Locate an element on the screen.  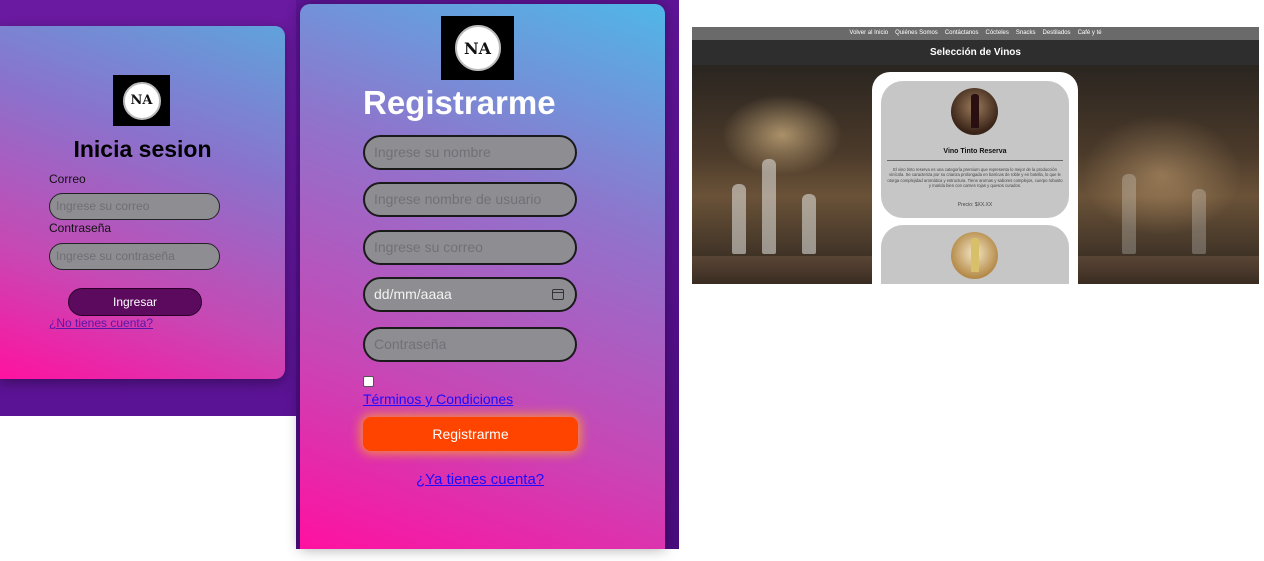
nav-item-contact: Contáctanos is located at coordinates (962, 33).